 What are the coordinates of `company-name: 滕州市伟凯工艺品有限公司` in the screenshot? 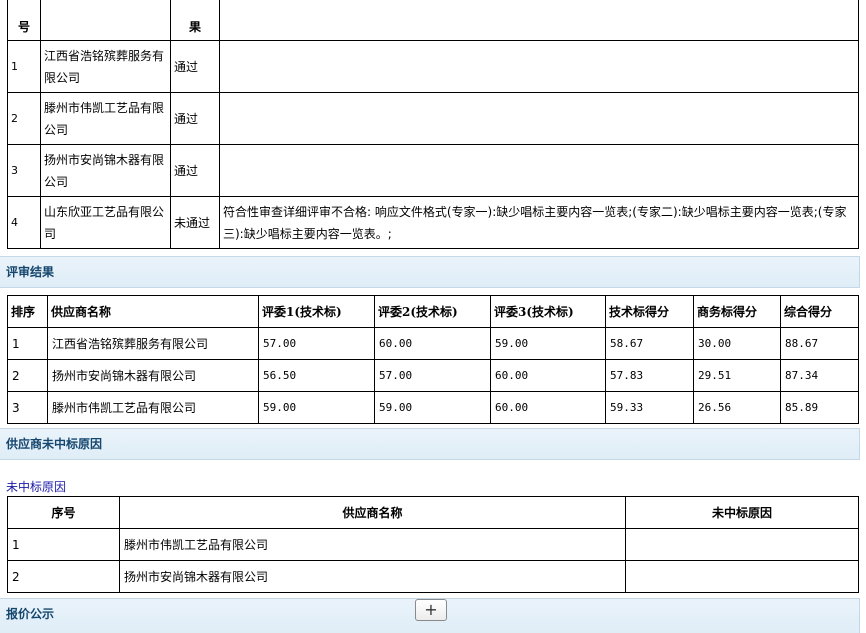 It's located at (105, 118).